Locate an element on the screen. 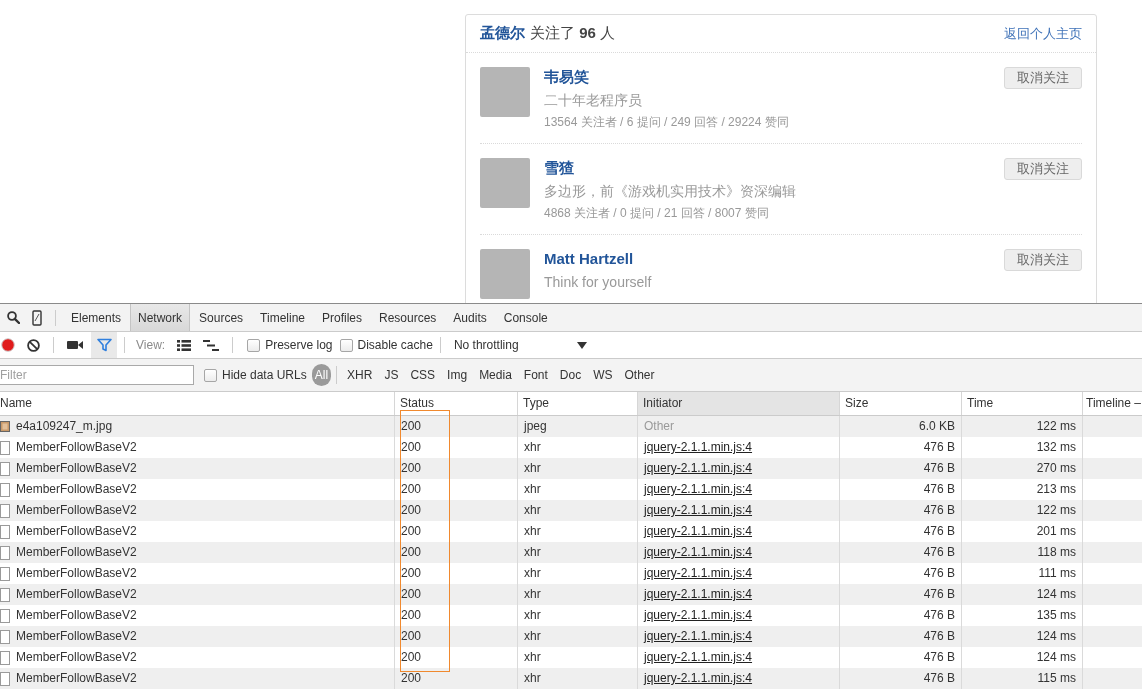  waterfall-icon is located at coordinates (211, 345).